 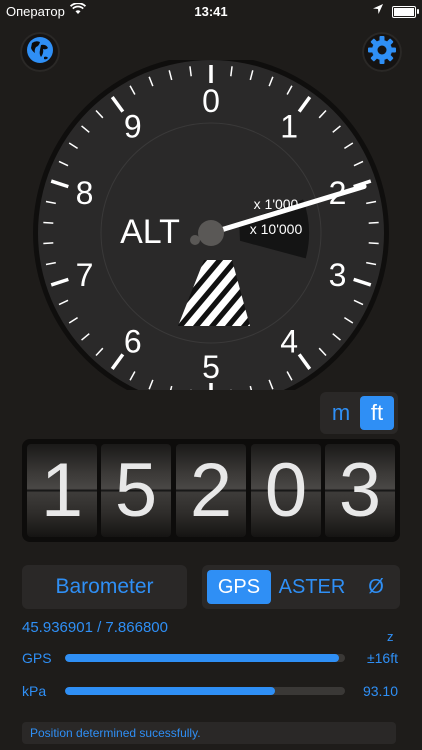 What do you see at coordinates (211, 233) in the screenshot?
I see `needle-hub` at bounding box center [211, 233].